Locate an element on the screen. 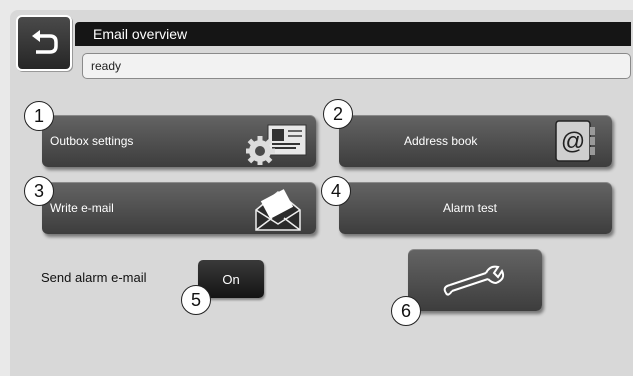  alarm-test-label: Alarm test is located at coordinates (470, 208).